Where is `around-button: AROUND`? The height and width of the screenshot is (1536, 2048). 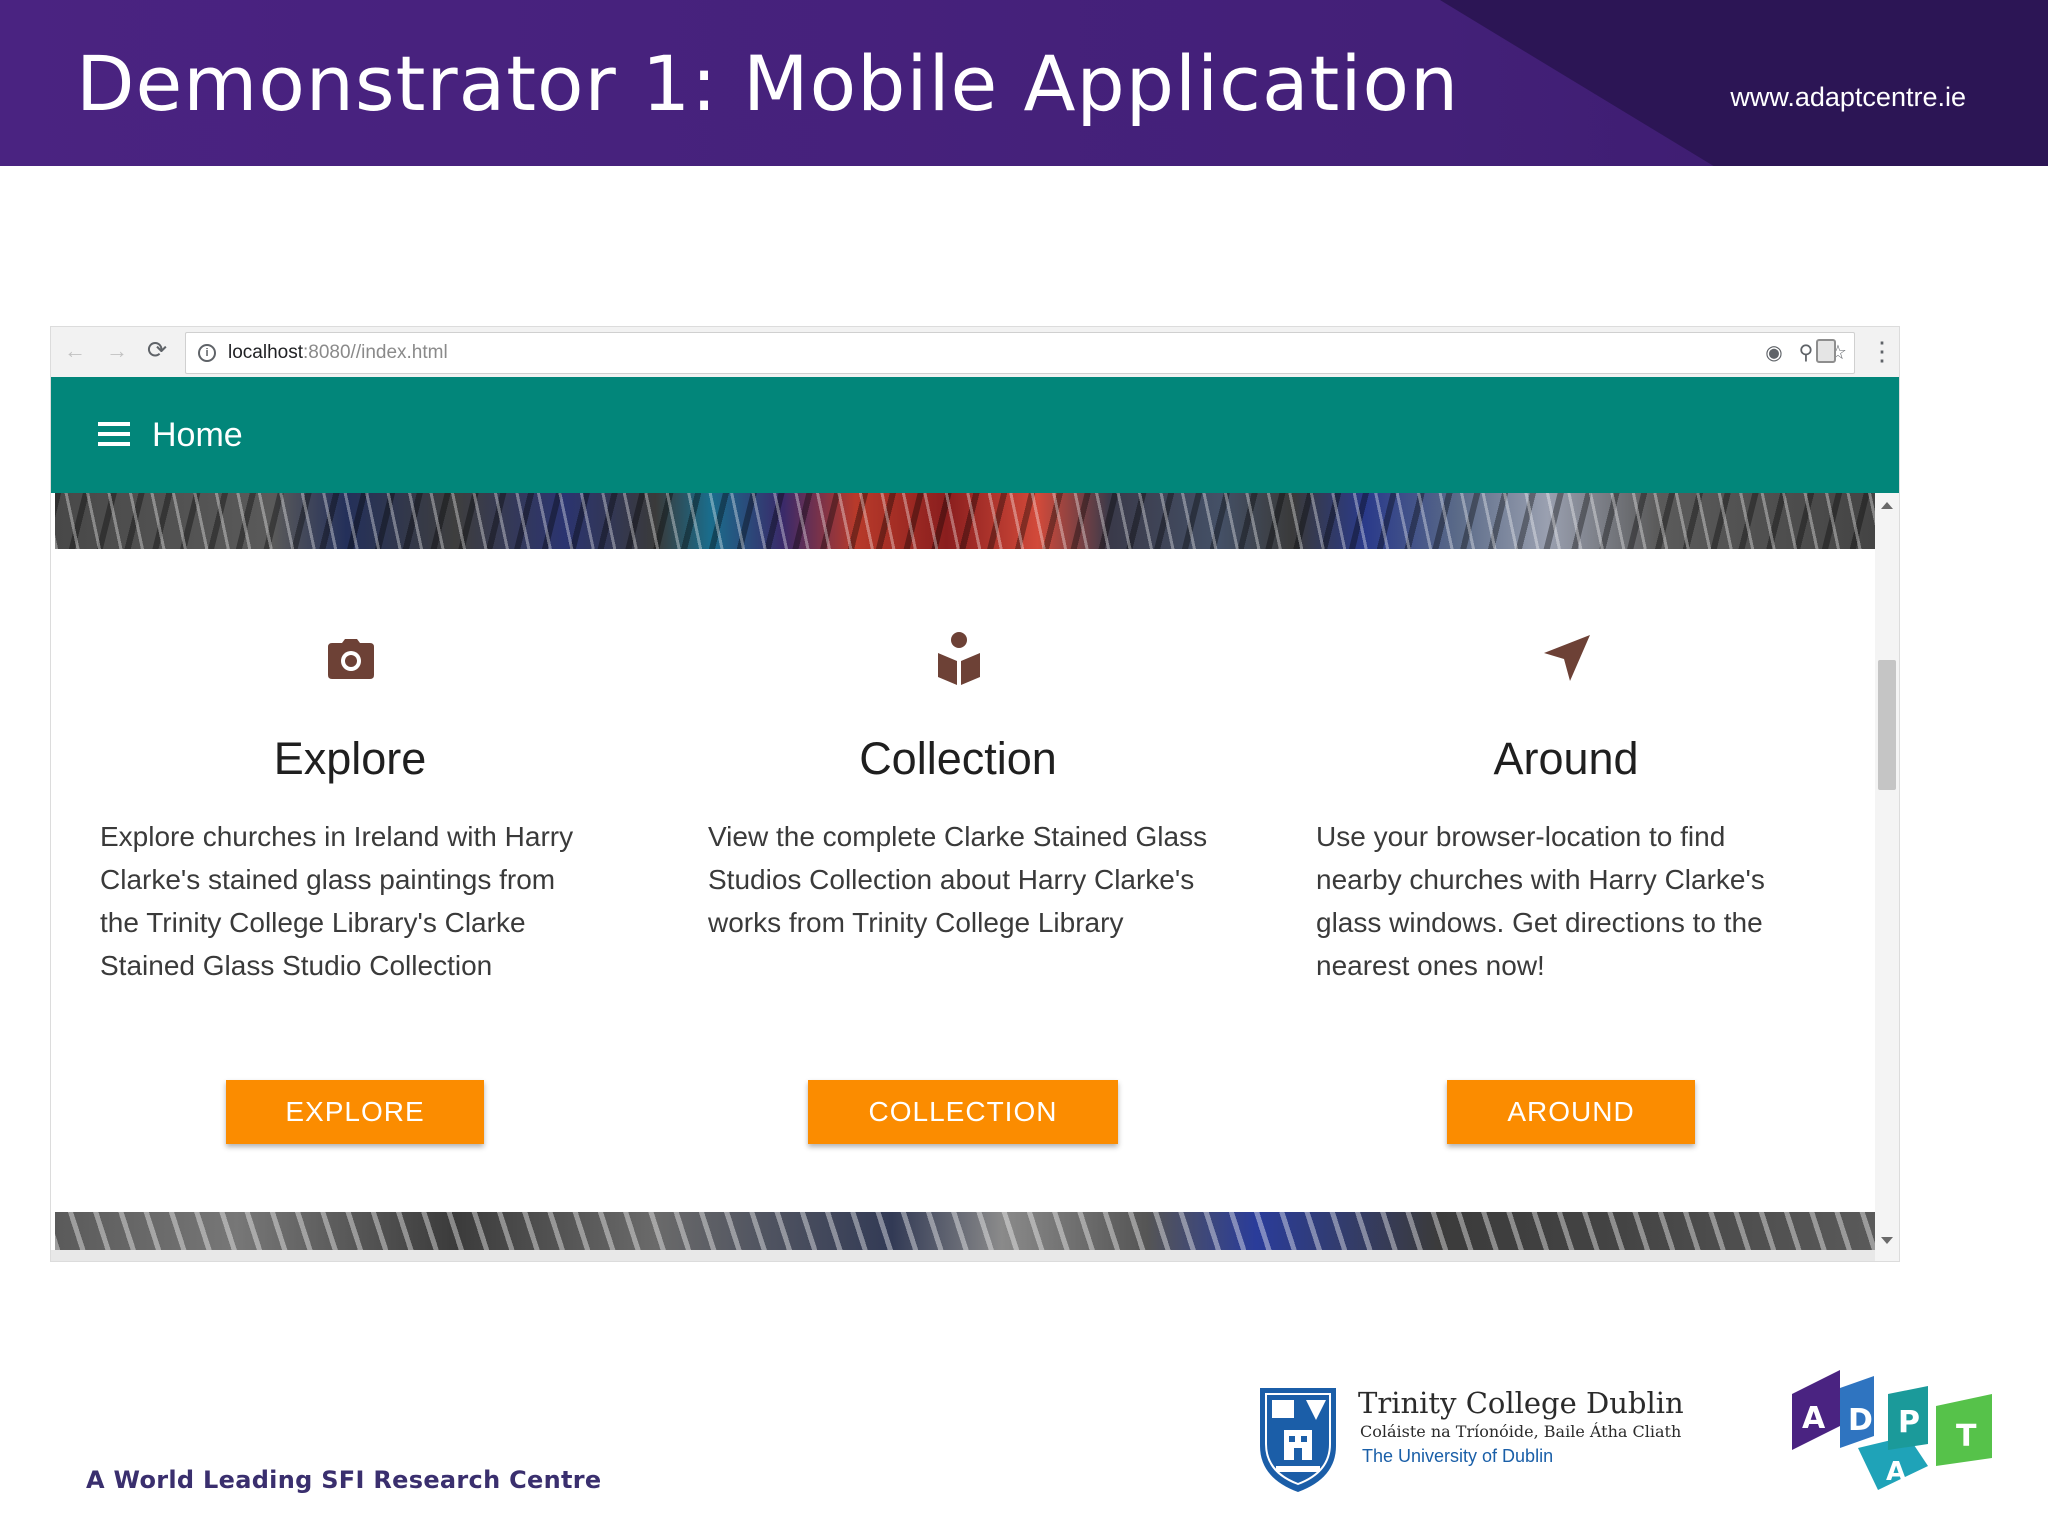 around-button: AROUND is located at coordinates (1571, 1112).